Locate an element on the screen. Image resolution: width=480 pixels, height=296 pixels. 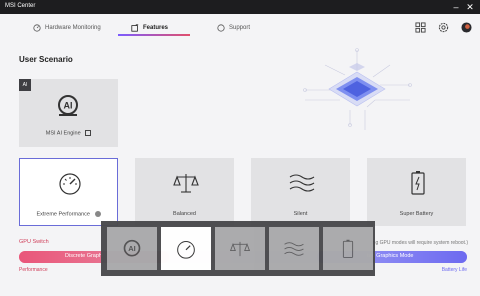
battery-life-label: Battery Life is located at coordinates (454, 270).